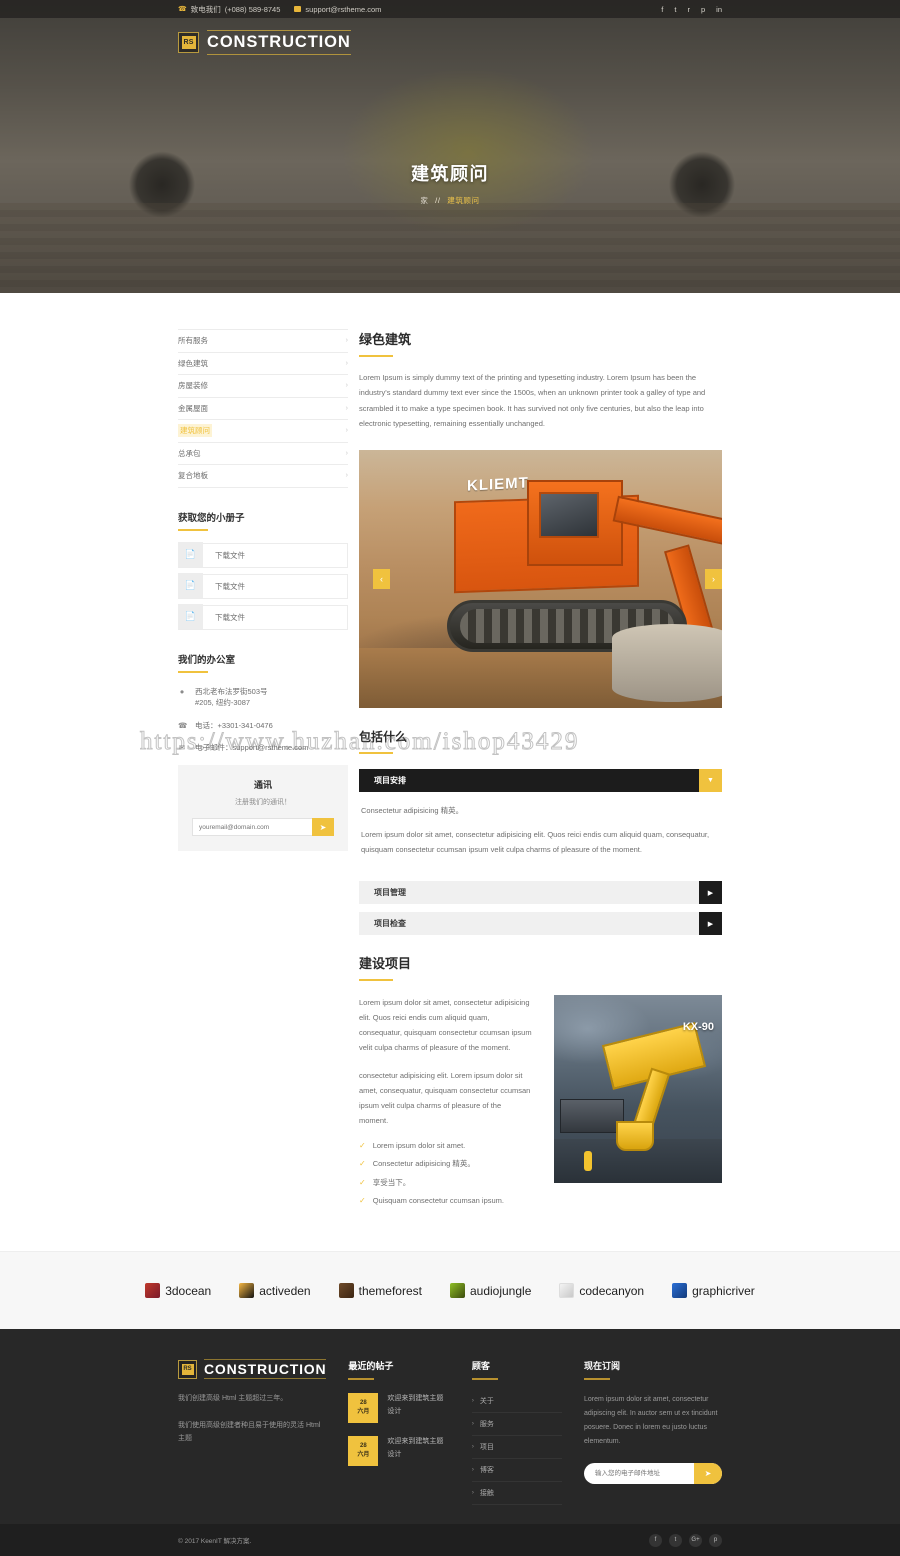 The width and height of the screenshot is (900, 1556). Describe the element at coordinates (263, 341) in the screenshot. I see `sidebar-item-all-services: 所有服务 ›` at that location.